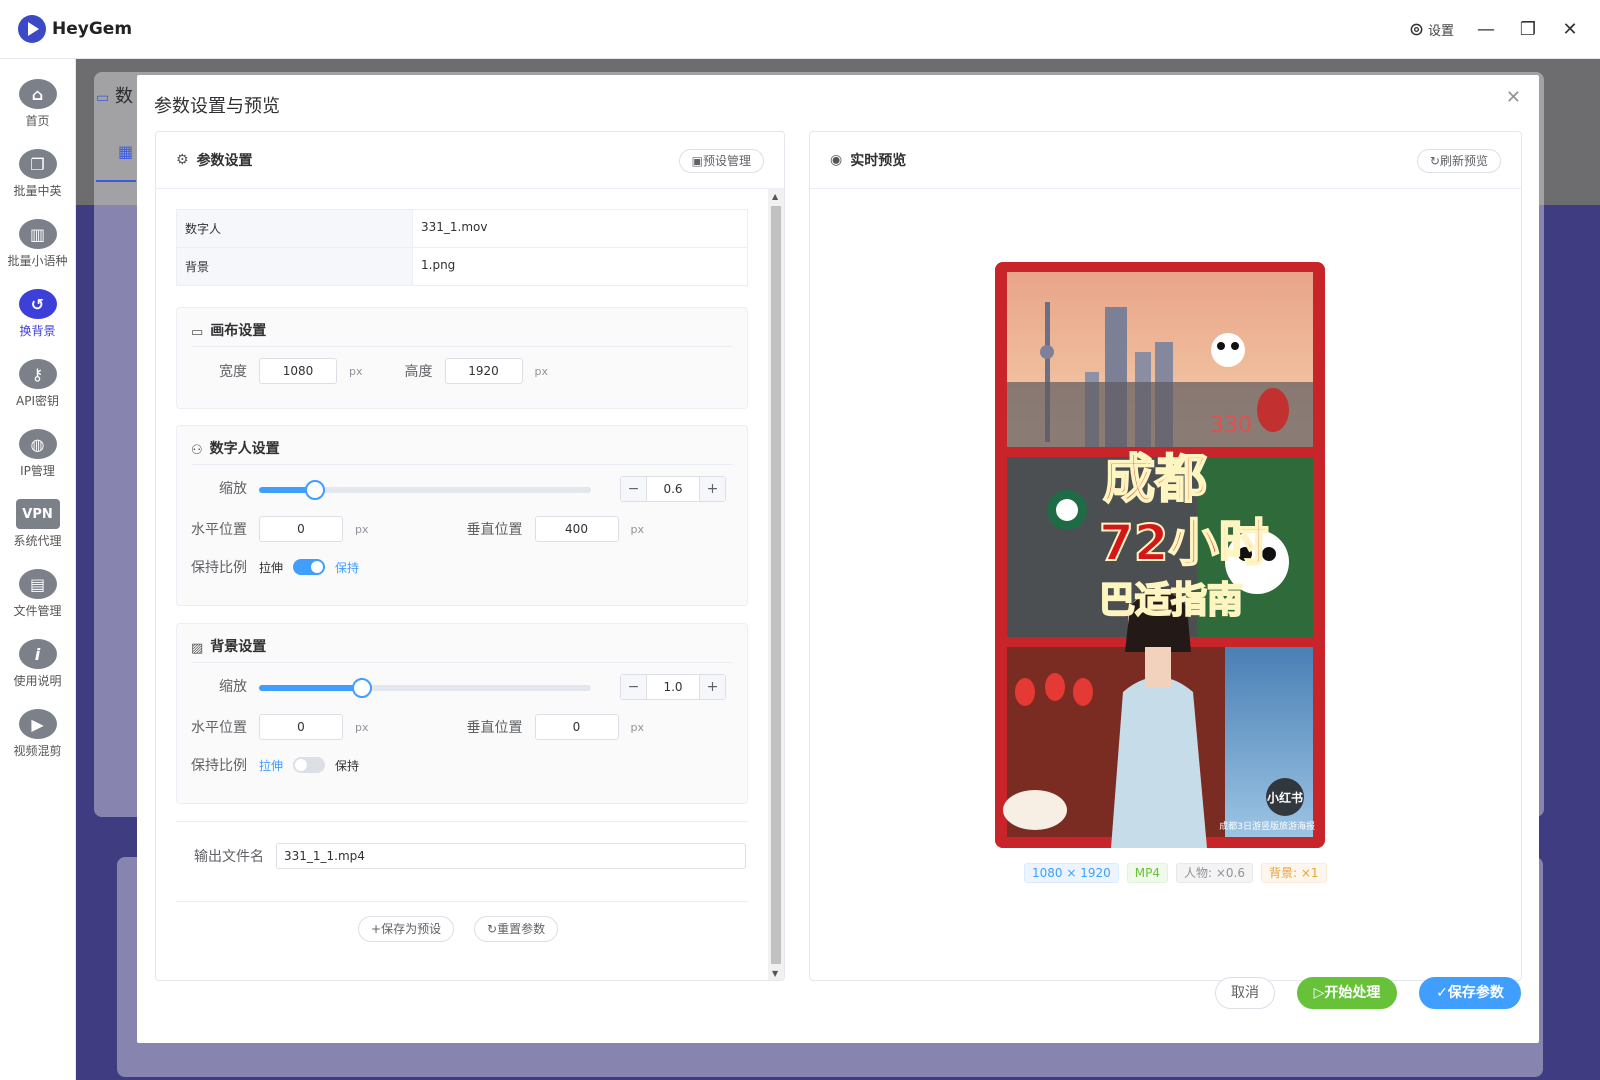 The height and width of the screenshot is (1080, 1600). I want to click on minimize-button: —, so click(1486, 29).